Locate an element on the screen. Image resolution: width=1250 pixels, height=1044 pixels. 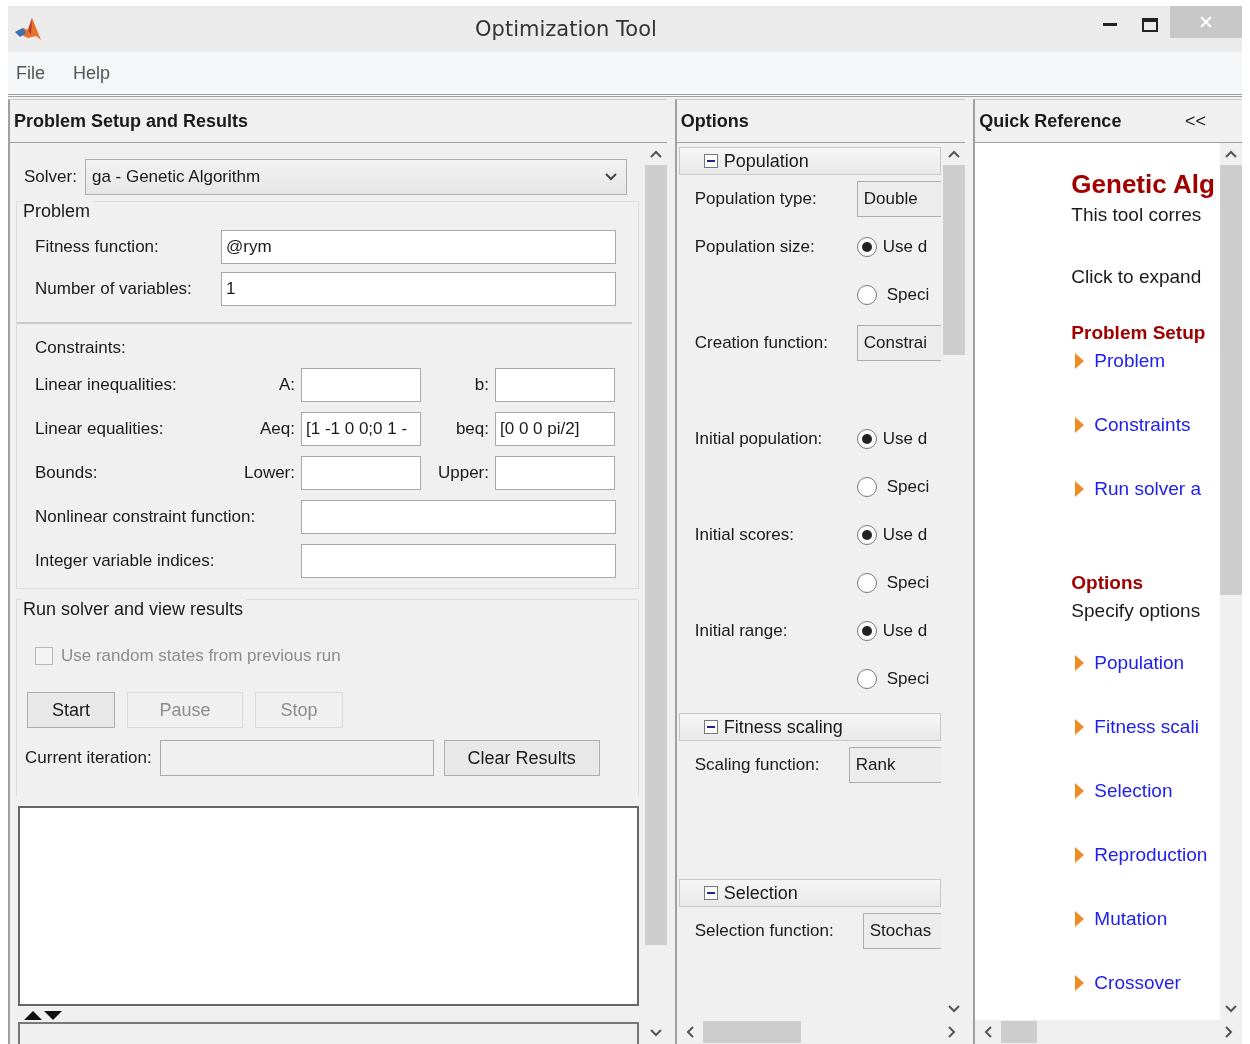
reference-link: Constraints is located at coordinates (1142, 425).